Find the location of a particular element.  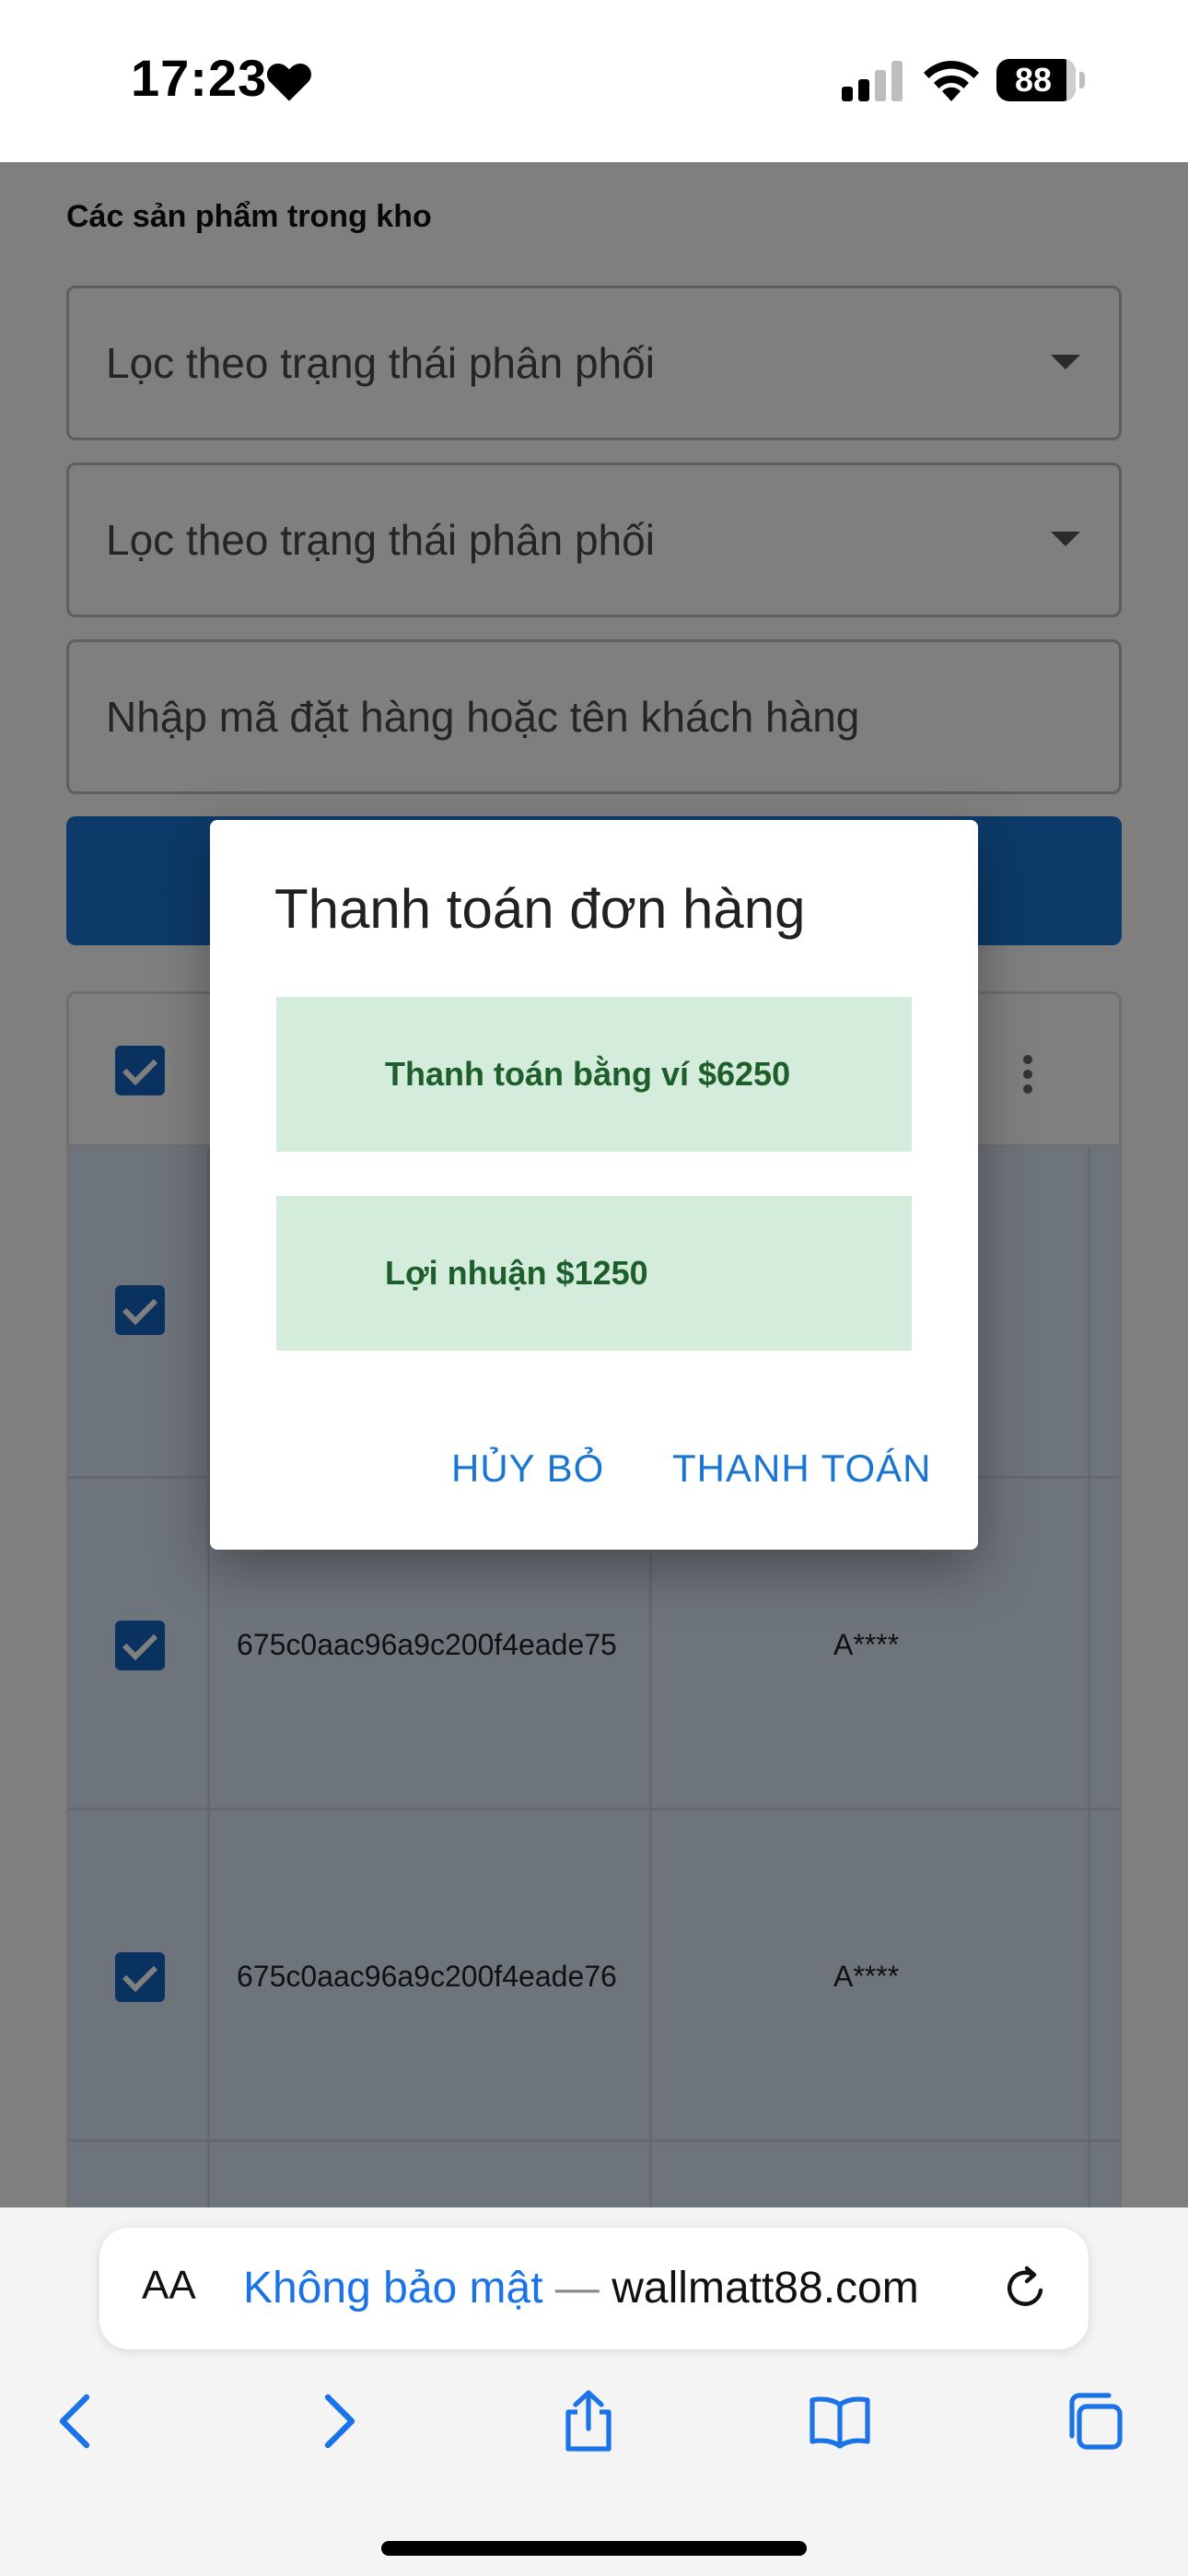

reader-settings-button: AA is located at coordinates (169, 2286).